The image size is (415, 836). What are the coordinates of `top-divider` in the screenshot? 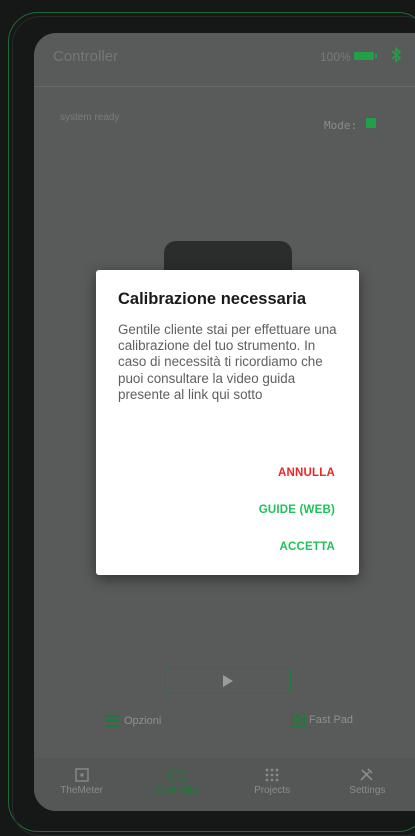 It's located at (224, 86).